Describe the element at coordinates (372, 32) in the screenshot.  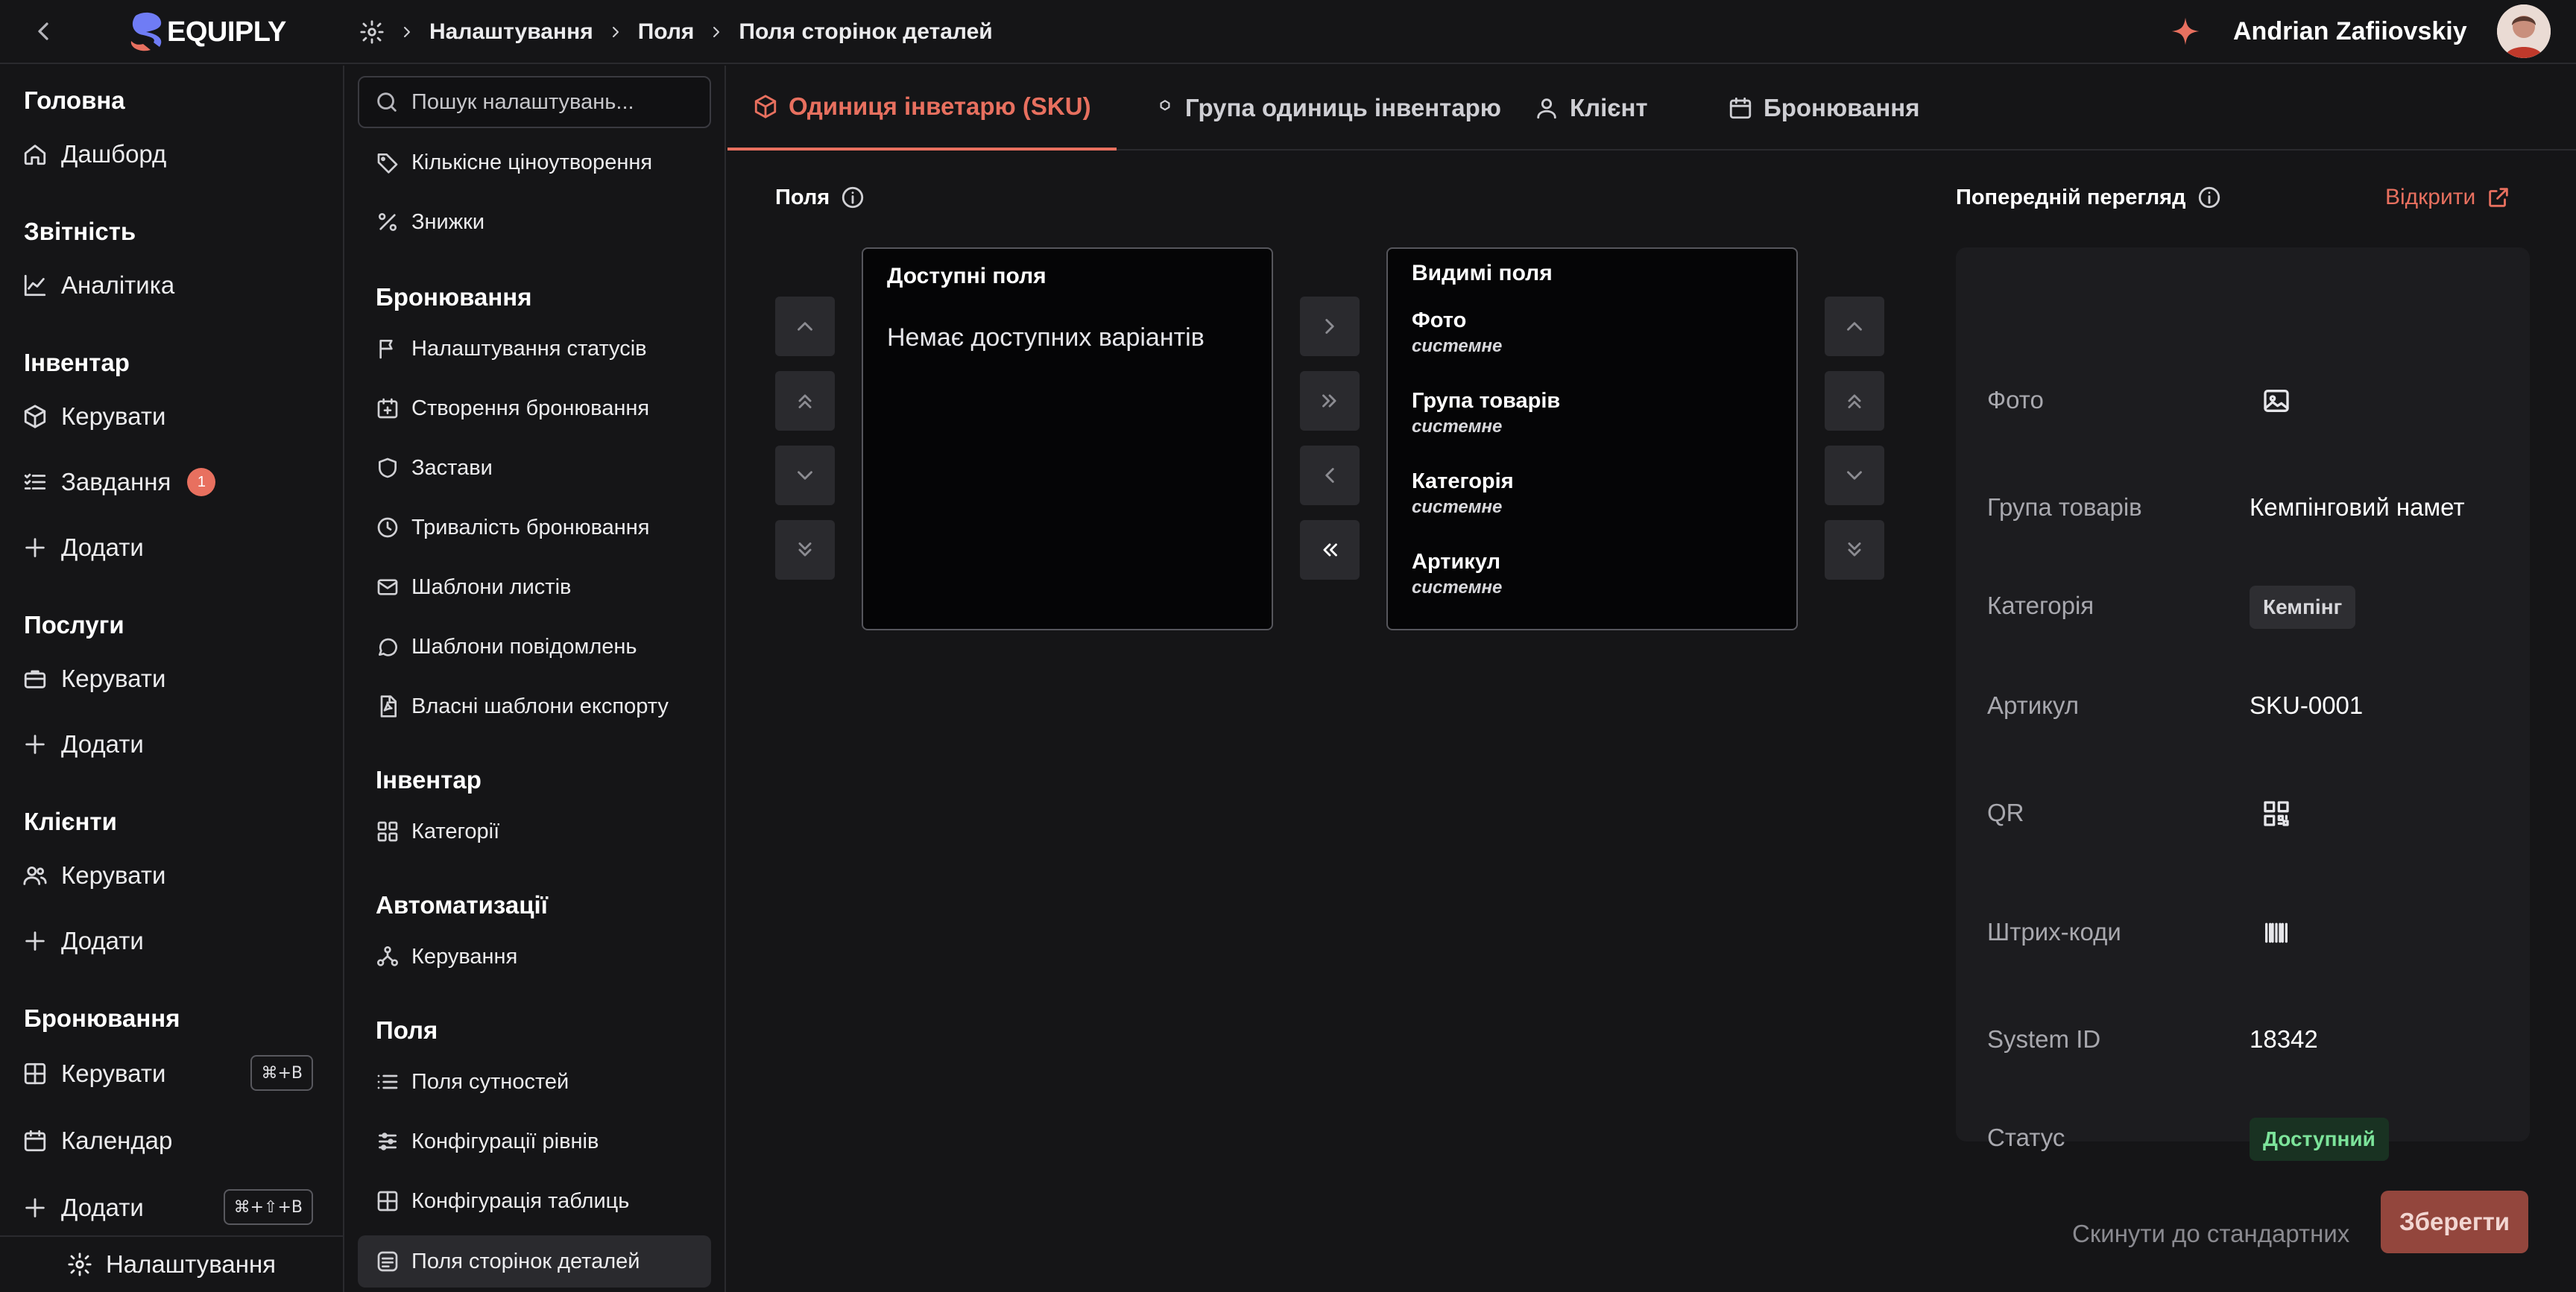
I see `gear-icon` at that location.